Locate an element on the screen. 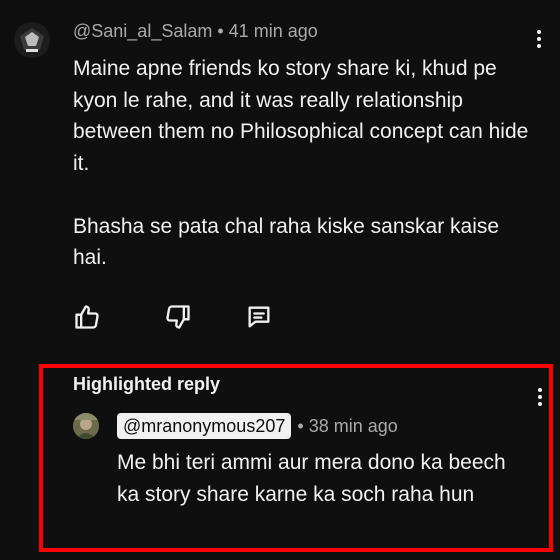  like-icon is located at coordinates (87, 317).